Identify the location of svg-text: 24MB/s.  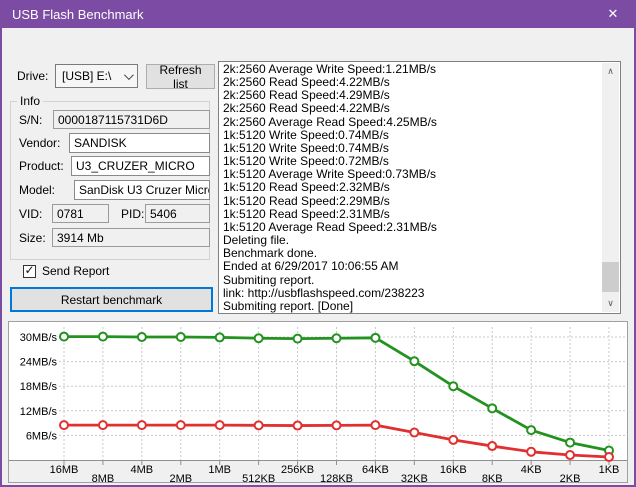
(39, 363).